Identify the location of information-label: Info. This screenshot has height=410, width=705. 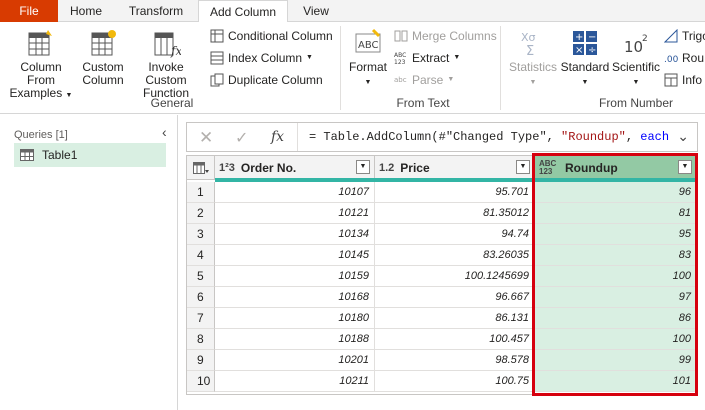
(692, 80).